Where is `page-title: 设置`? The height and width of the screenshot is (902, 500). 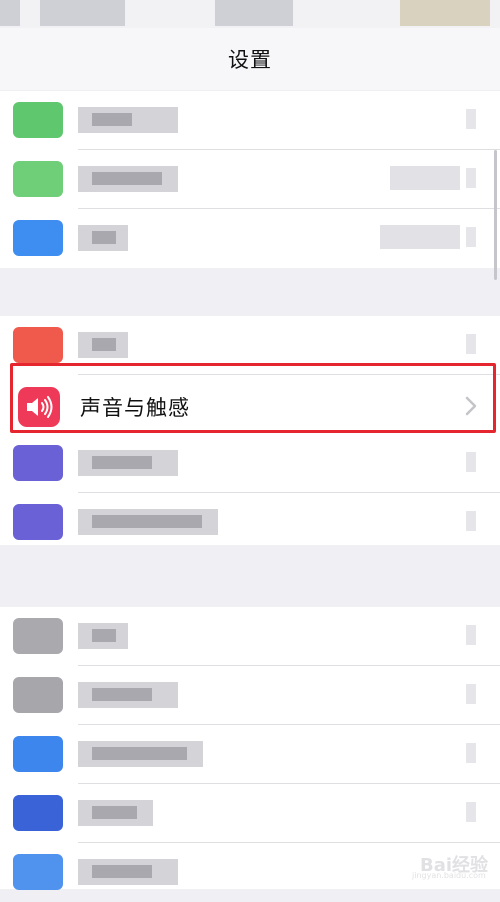 page-title: 设置 is located at coordinates (250, 60).